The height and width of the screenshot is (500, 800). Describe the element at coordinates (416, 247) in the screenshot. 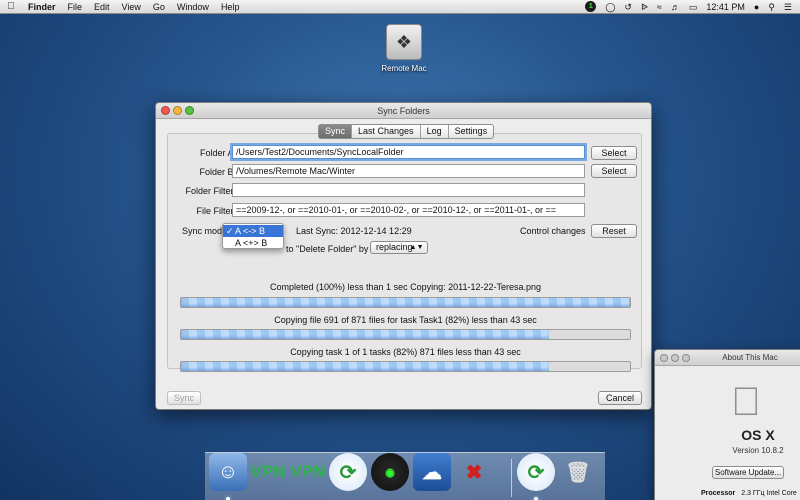

I see `updown-arrows-icon: ▲▼` at that location.